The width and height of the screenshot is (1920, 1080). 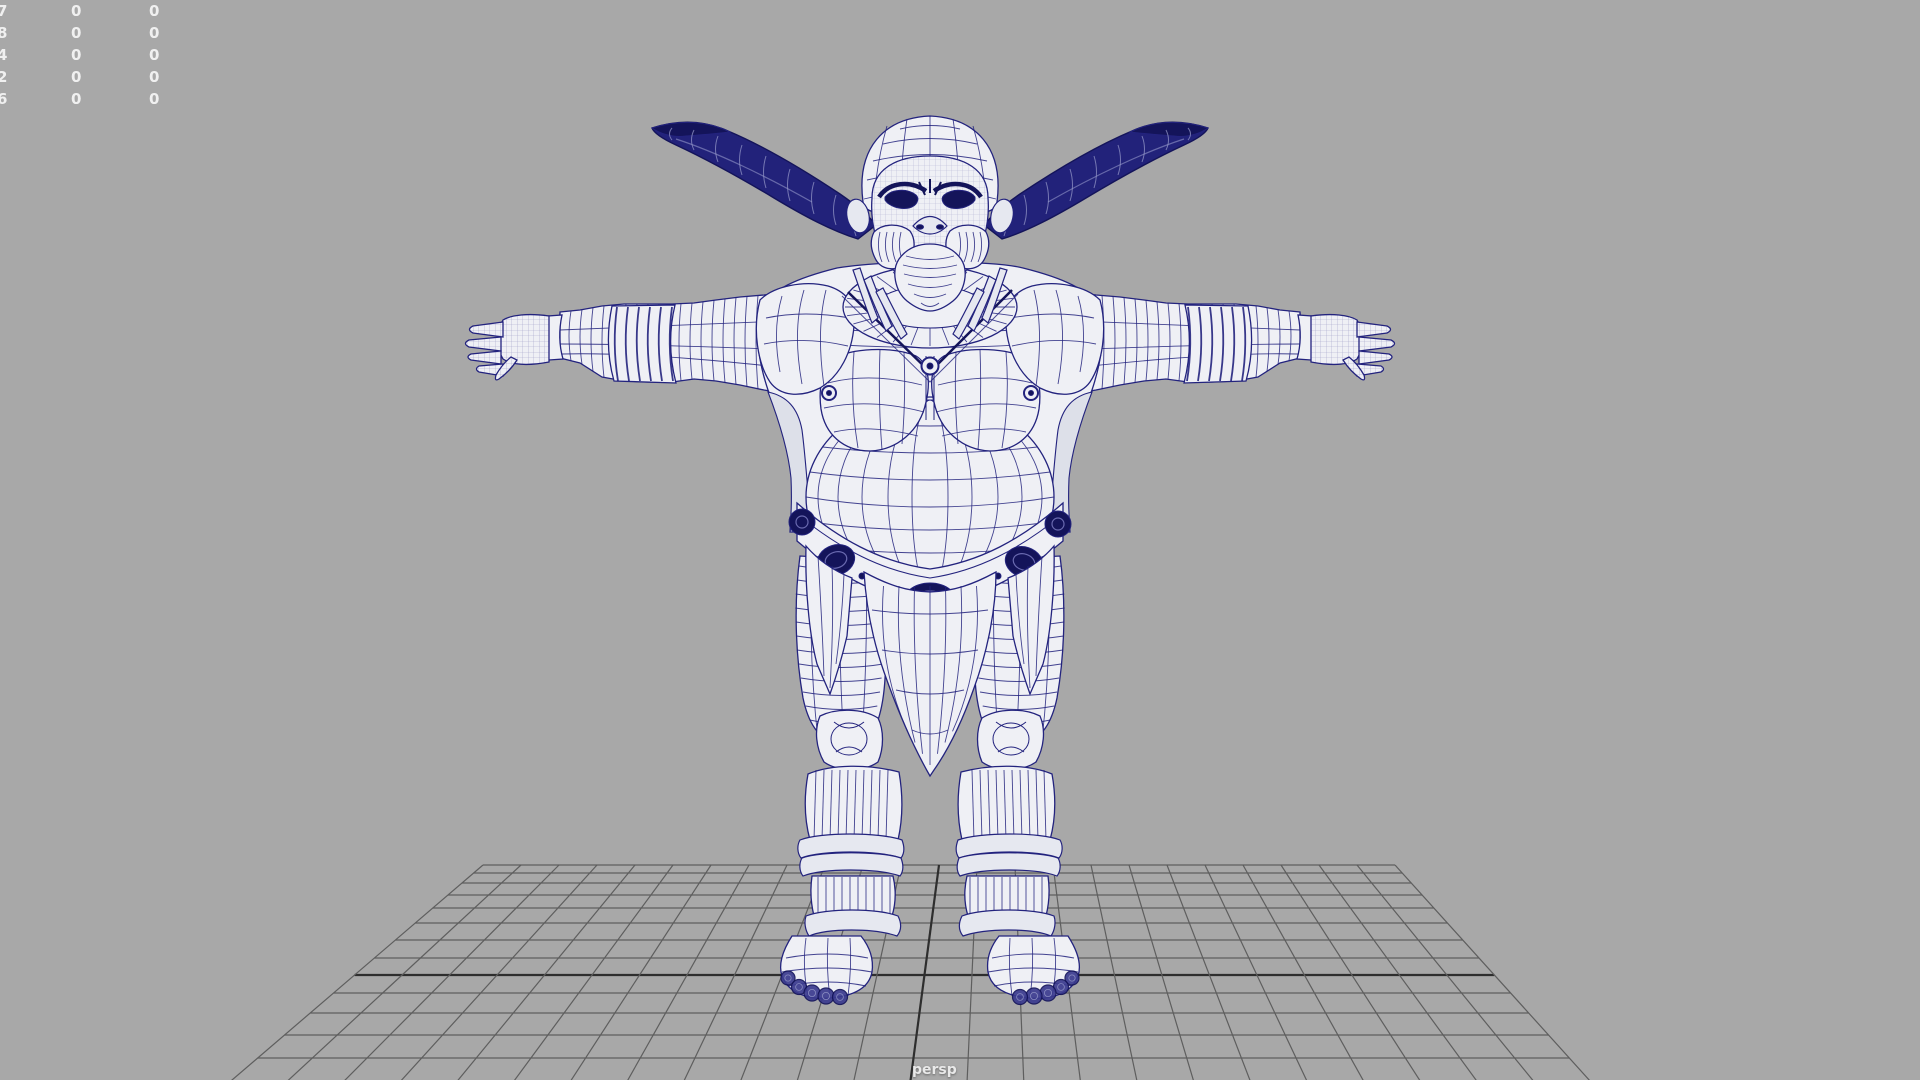 I want to click on hud-value: 4, so click(x=4, y=55).